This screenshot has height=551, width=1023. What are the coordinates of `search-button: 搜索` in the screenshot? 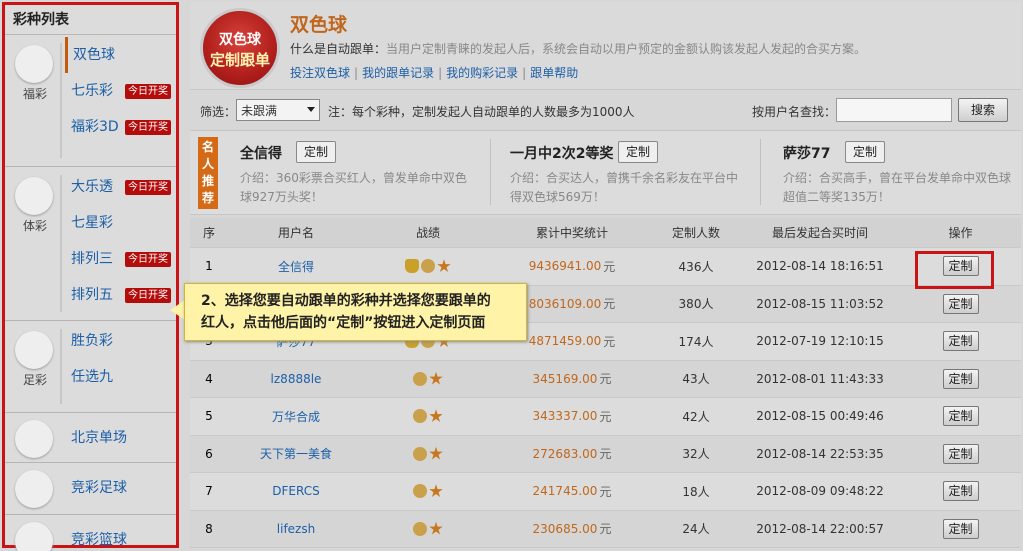 It's located at (983, 110).